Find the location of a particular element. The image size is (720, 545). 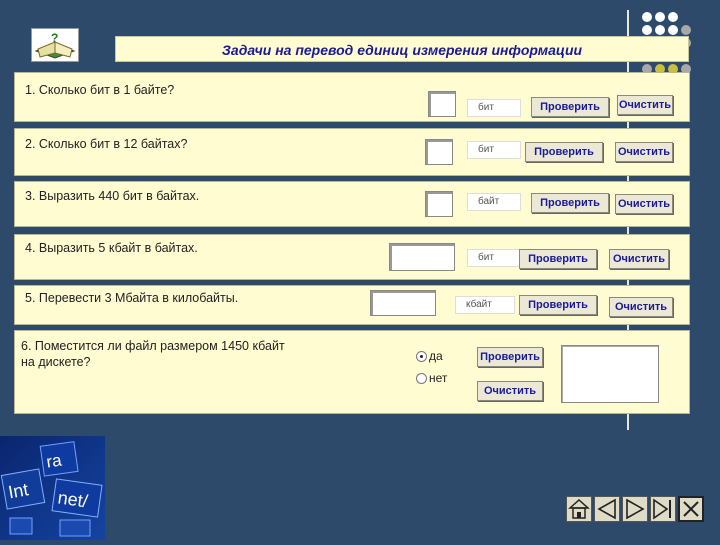

radio-no is located at coordinates (421, 378).